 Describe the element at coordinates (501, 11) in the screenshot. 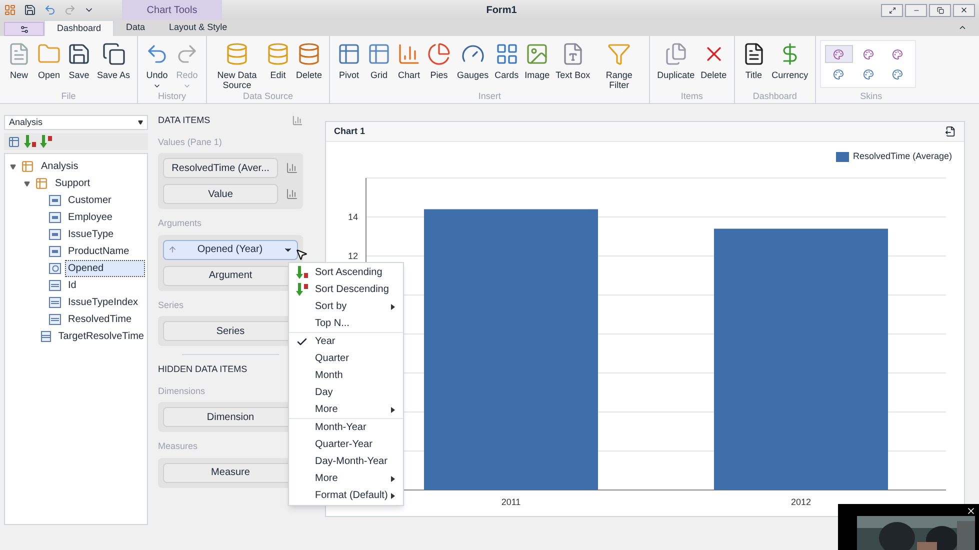

I see `window-title: Form1` at that location.